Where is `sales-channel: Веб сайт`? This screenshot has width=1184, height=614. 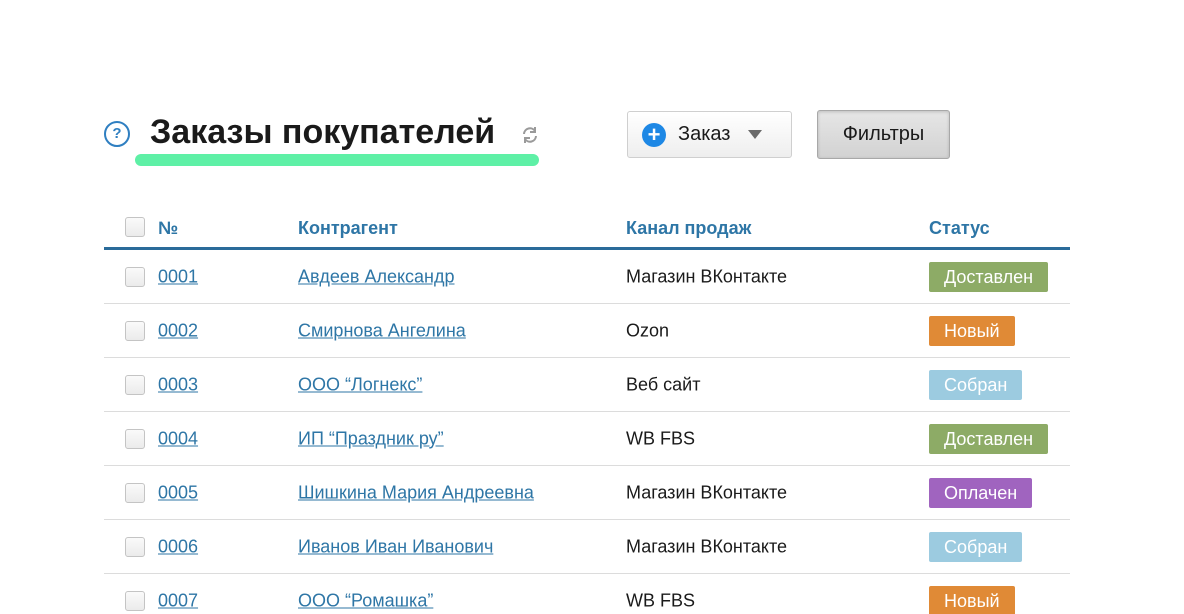
sales-channel: Веб сайт is located at coordinates (663, 384).